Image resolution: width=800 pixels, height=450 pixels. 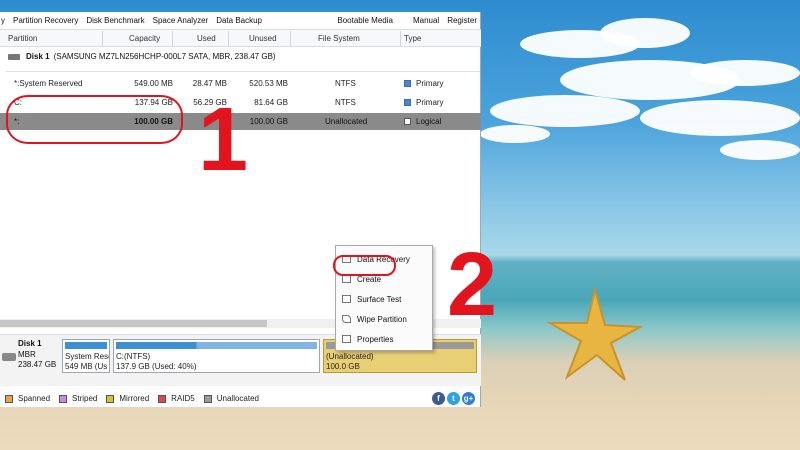 What do you see at coordinates (30, 343) in the screenshot?
I see `disk-map-name: Disk 1` at bounding box center [30, 343].